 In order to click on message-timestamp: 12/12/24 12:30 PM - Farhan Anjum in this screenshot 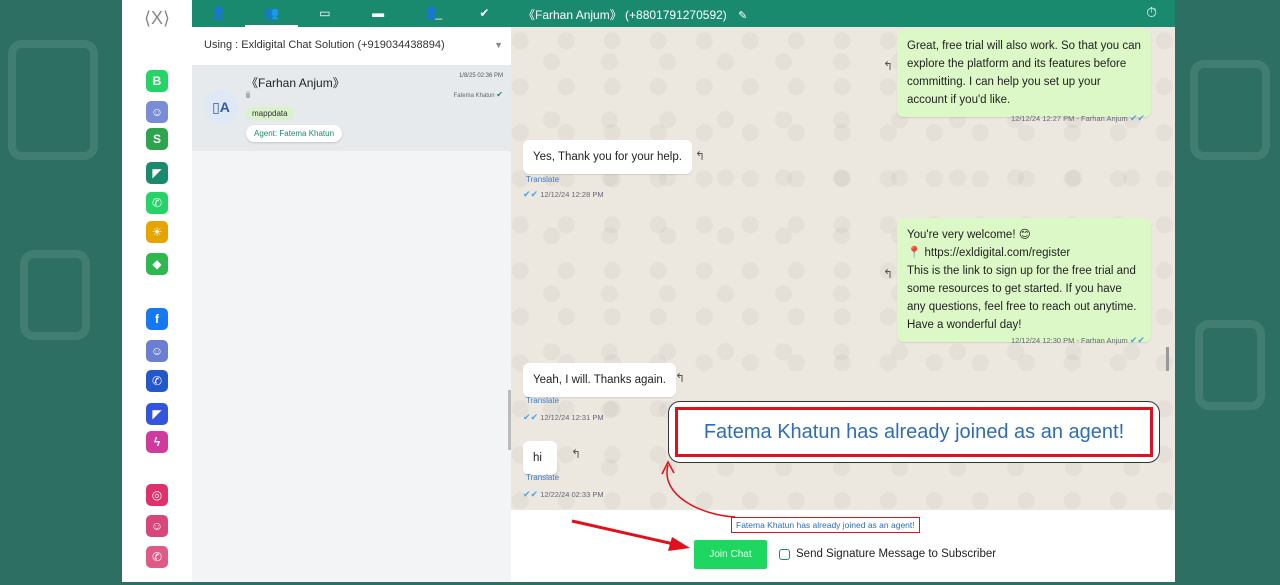, I will do `click(1069, 340)`.